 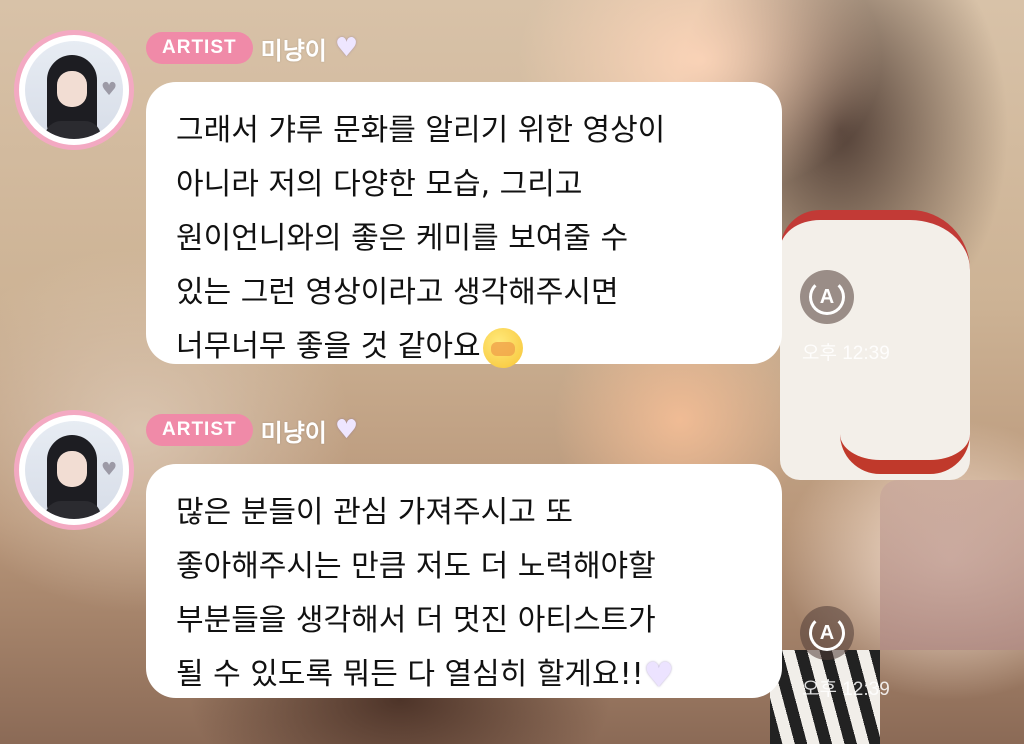 I want to click on message-line-text: 너무너무 좋을 것 같아요, so click(x=328, y=346).